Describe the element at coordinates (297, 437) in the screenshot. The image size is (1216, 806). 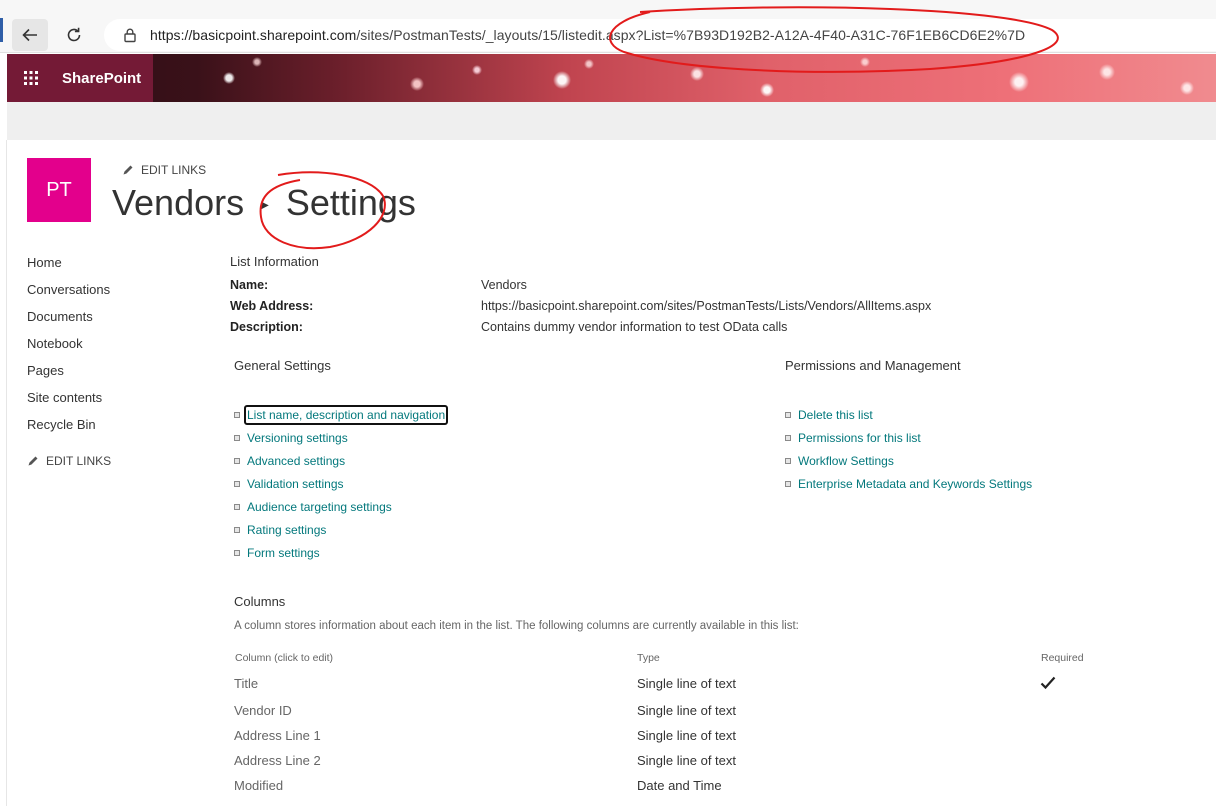
I see `link-label: Versioning settings` at that location.